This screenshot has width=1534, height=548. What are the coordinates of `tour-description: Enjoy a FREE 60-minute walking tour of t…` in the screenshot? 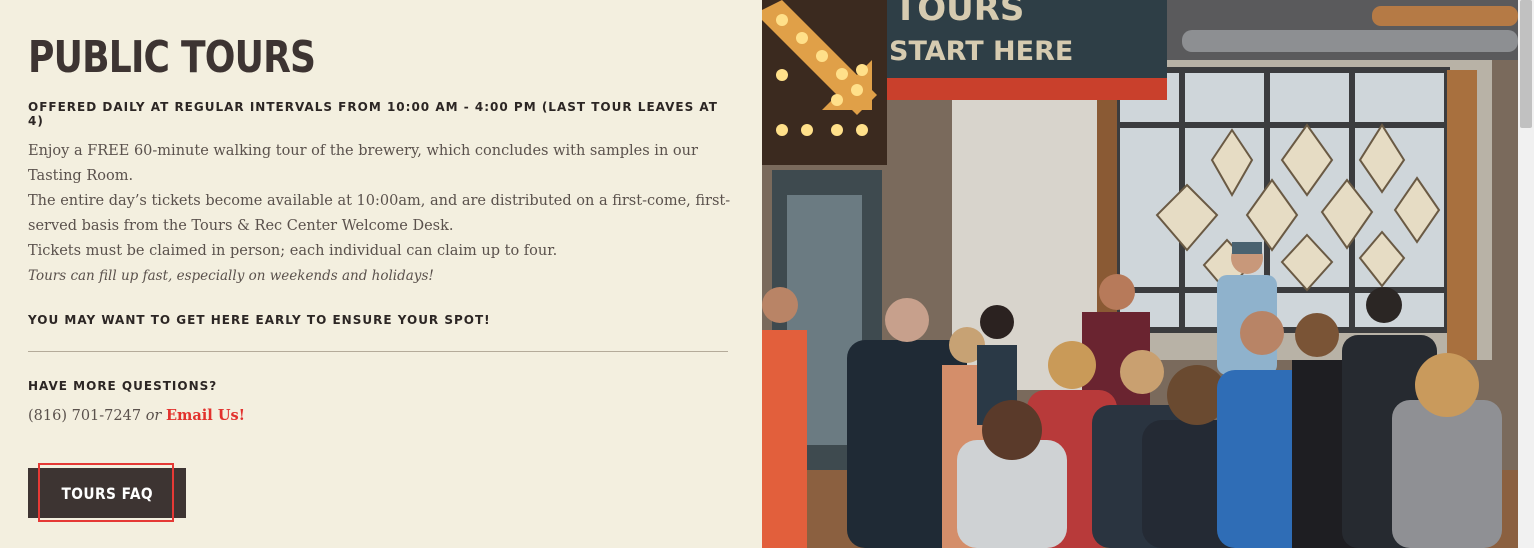 It's located at (383, 214).